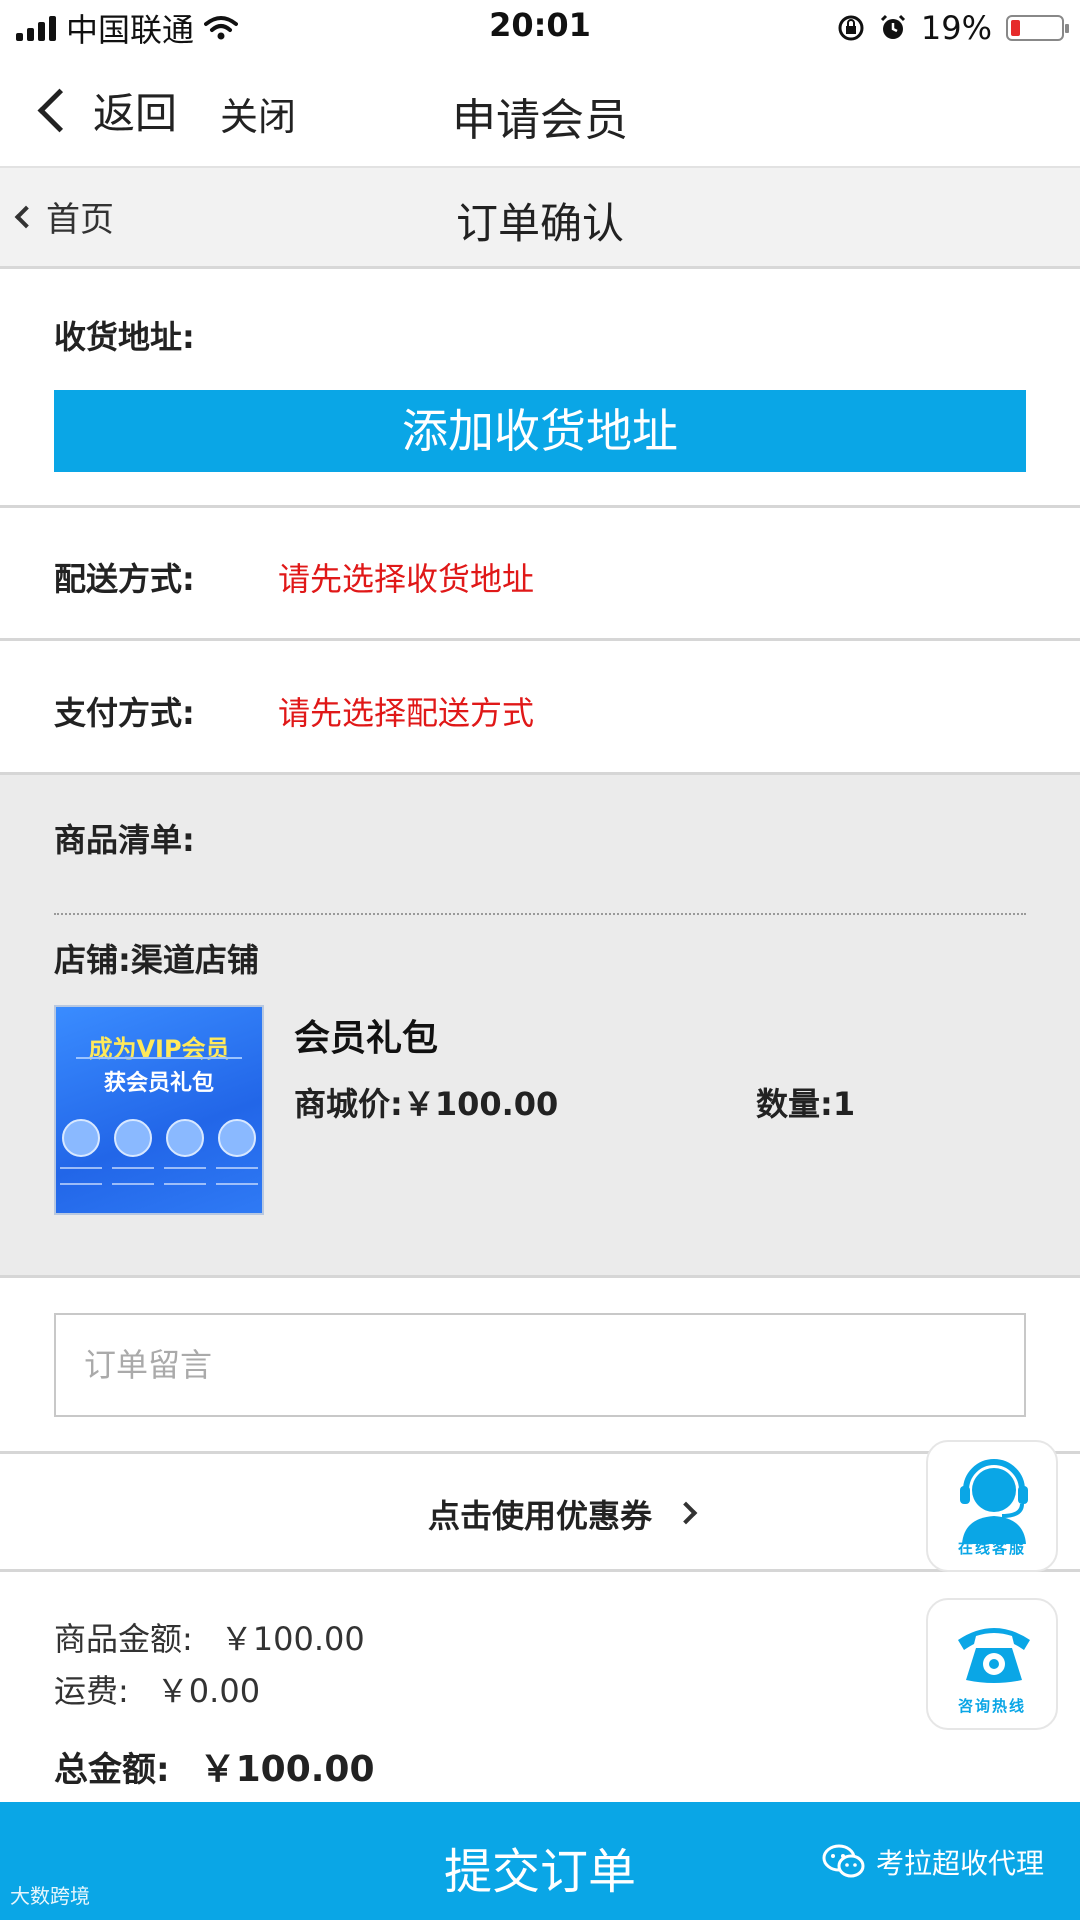 Image resolution: width=1080 pixels, height=1920 pixels. I want to click on online-service-label: 在线客服, so click(991, 1548).